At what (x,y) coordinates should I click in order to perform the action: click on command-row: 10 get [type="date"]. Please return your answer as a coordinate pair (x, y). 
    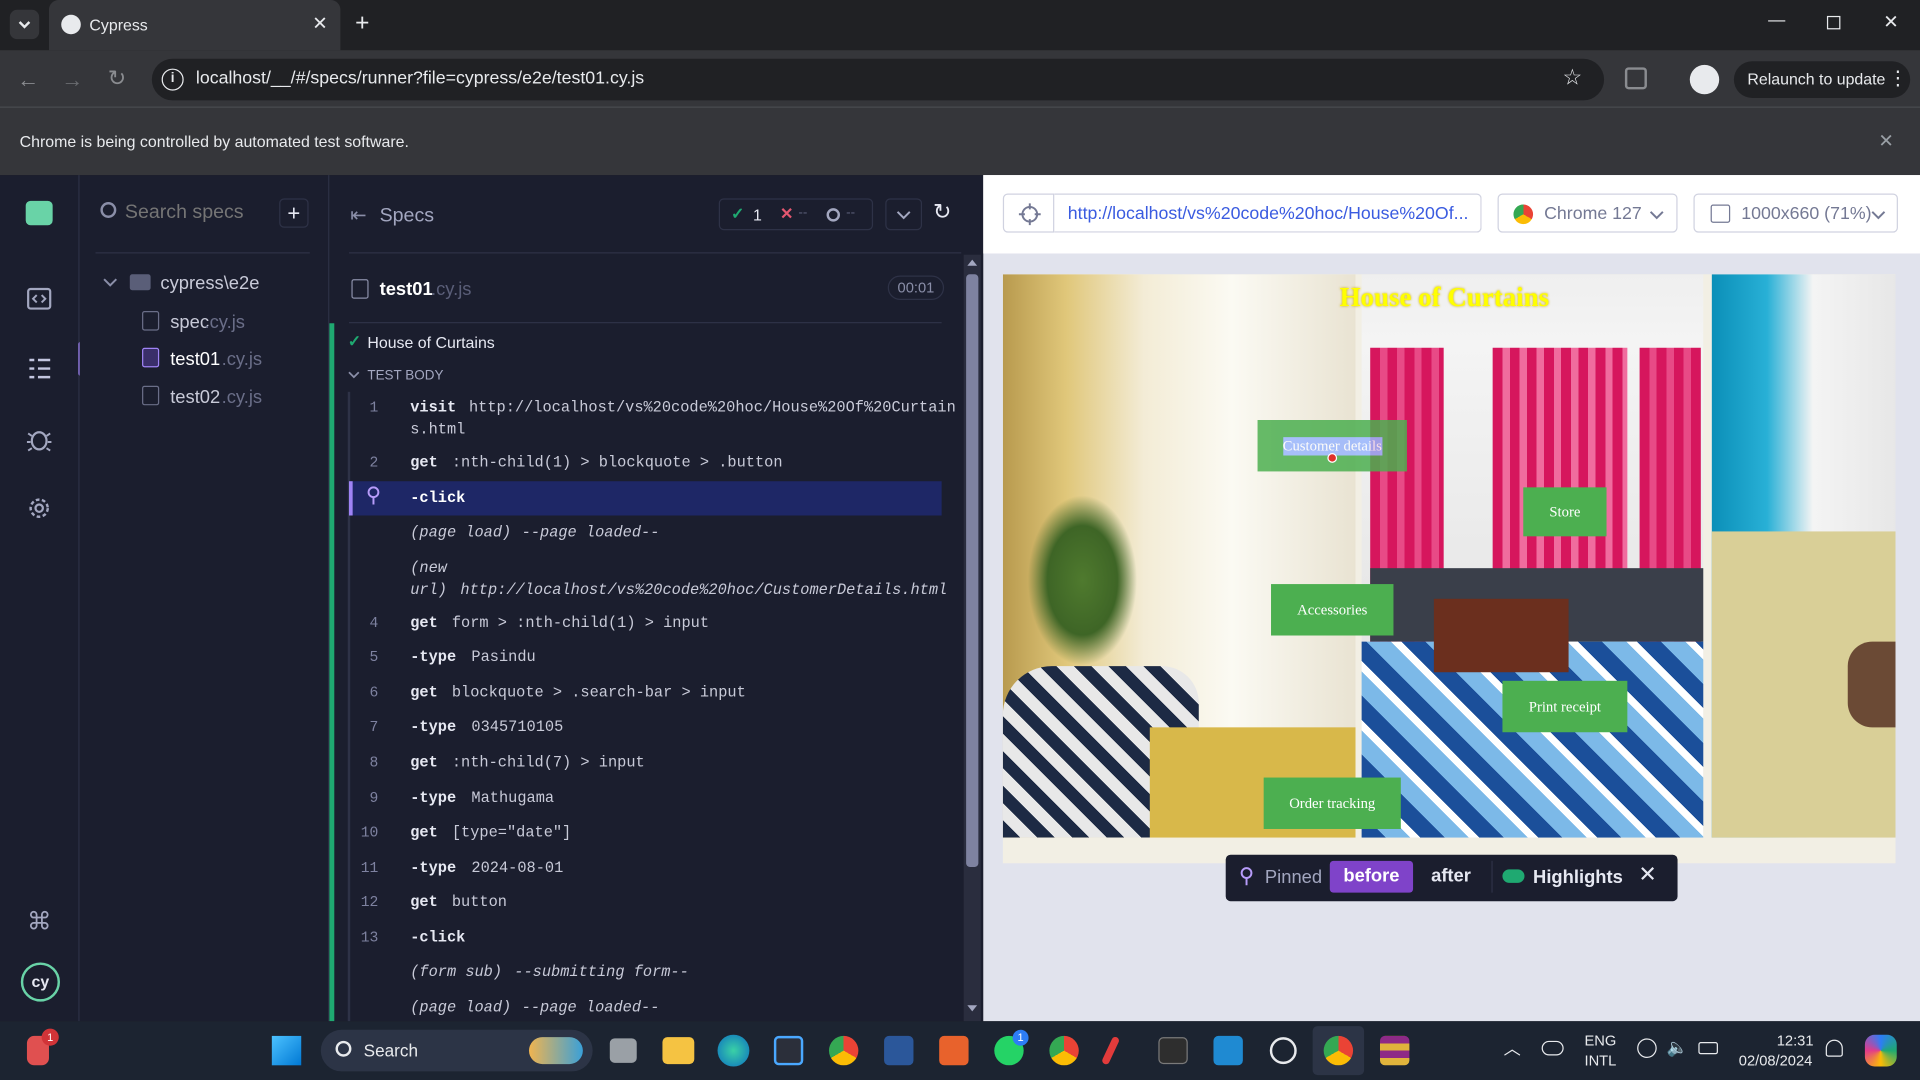
    Looking at the image, I should click on (645, 836).